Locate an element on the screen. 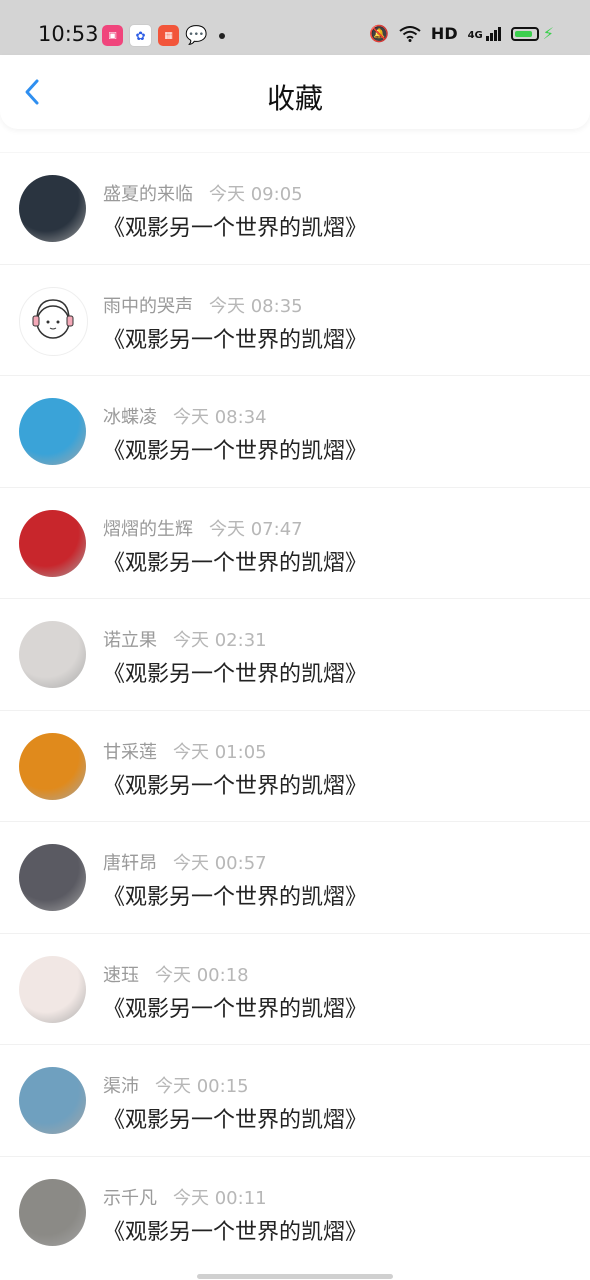 The height and width of the screenshot is (1280, 590). timestamp: 今天 01:05 is located at coordinates (220, 752).